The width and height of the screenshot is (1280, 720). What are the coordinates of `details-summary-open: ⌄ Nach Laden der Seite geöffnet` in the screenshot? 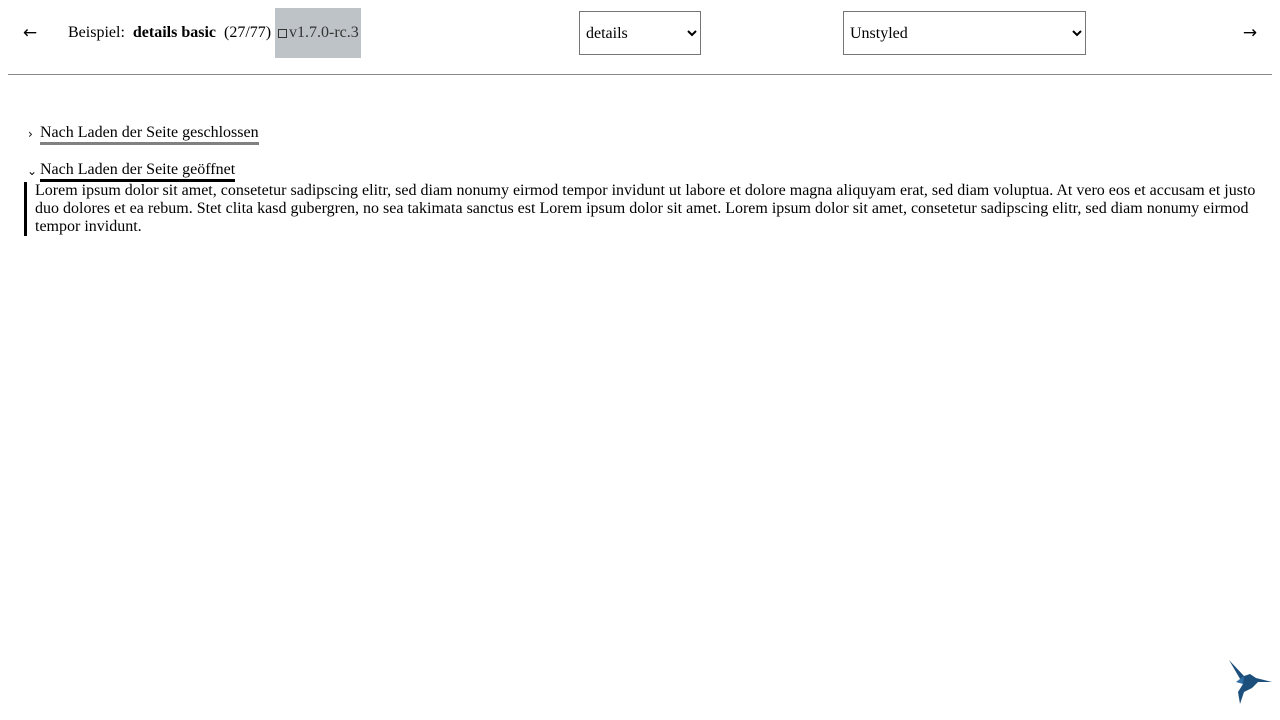 It's located at (644, 171).